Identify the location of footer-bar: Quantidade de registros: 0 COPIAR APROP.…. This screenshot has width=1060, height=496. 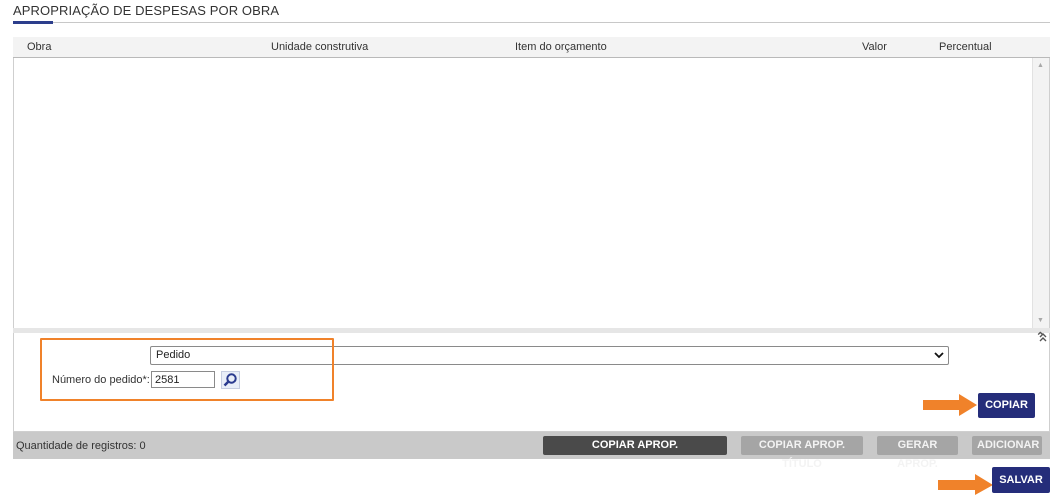
(531, 451).